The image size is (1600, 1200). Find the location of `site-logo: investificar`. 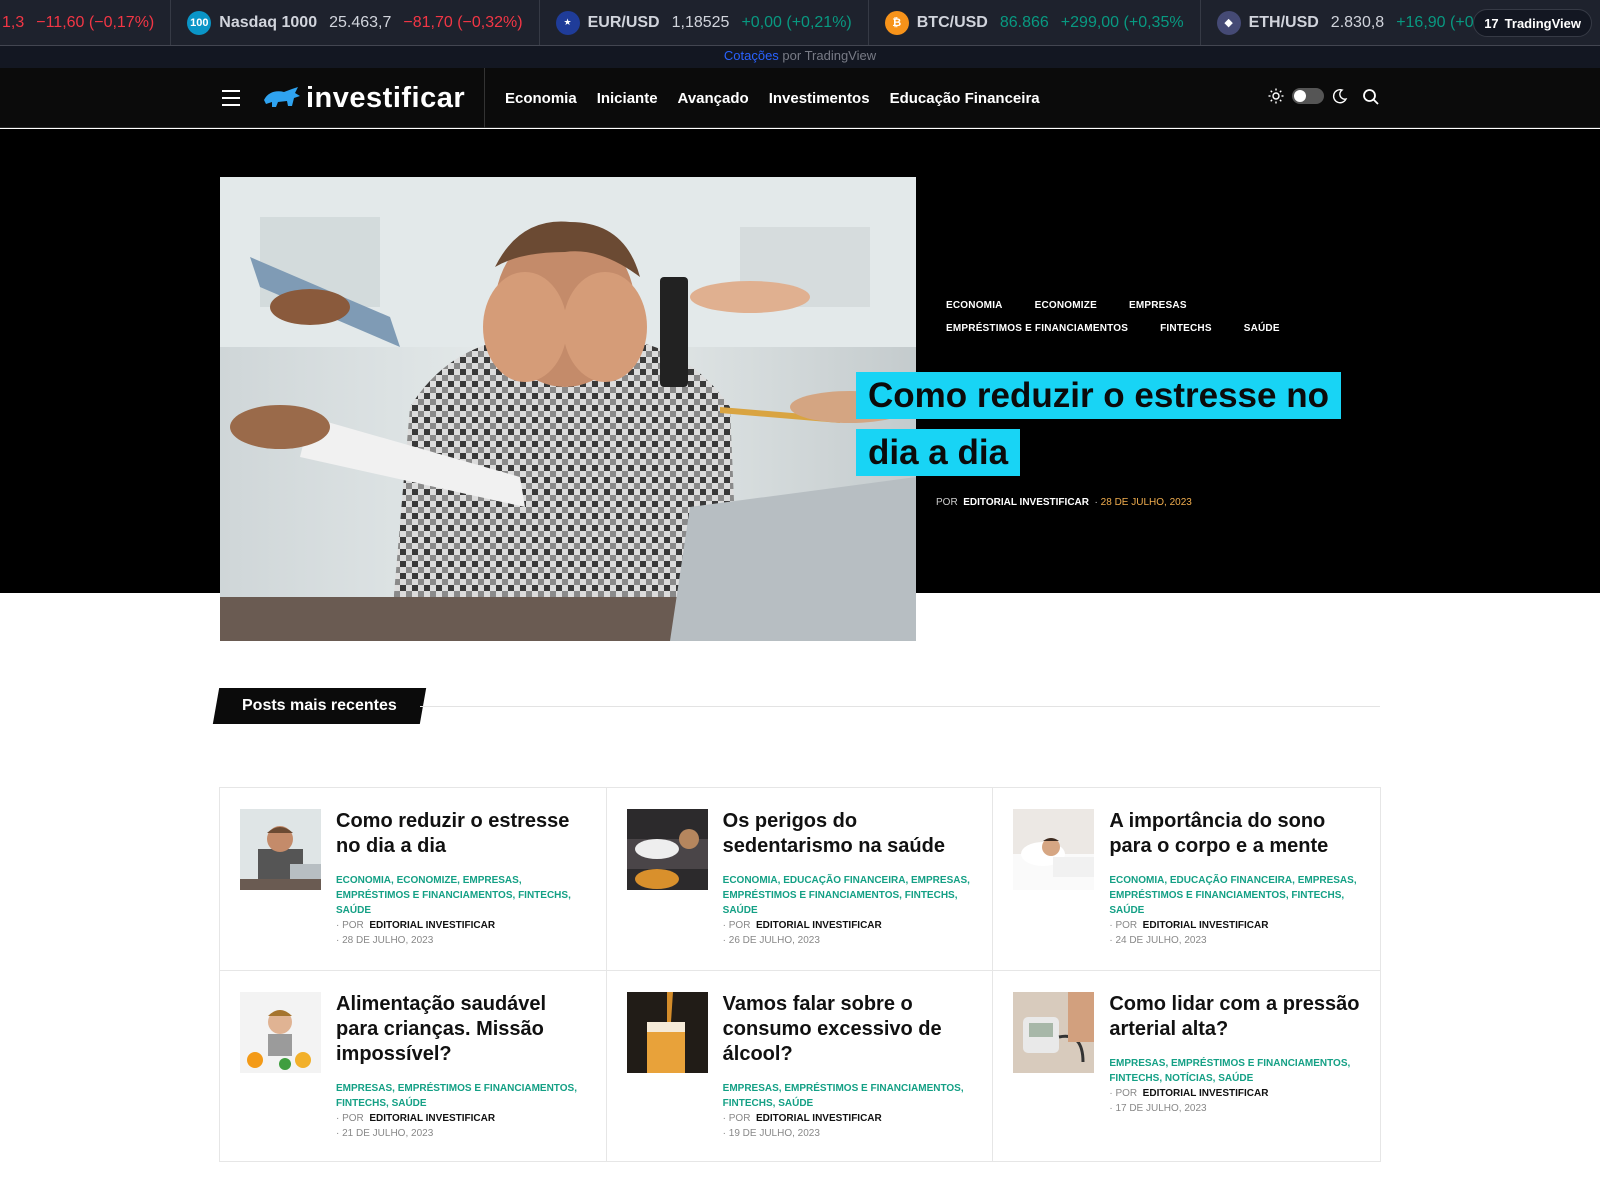

site-logo: investificar is located at coordinates (363, 98).